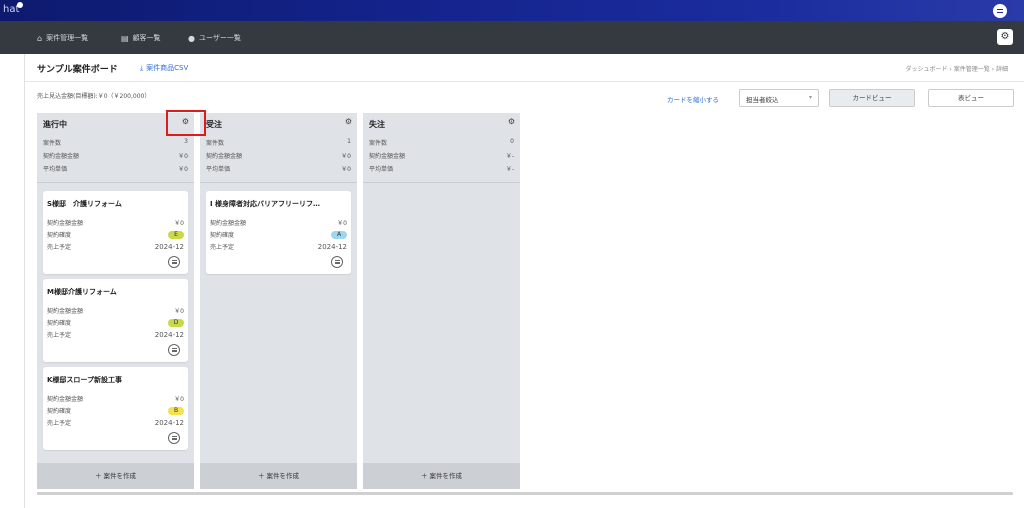 Image resolution: width=1024 pixels, height=508 pixels. Describe the element at coordinates (214, 38) in the screenshot. I see `nav-item-users: ● ユーザー一覧` at that location.